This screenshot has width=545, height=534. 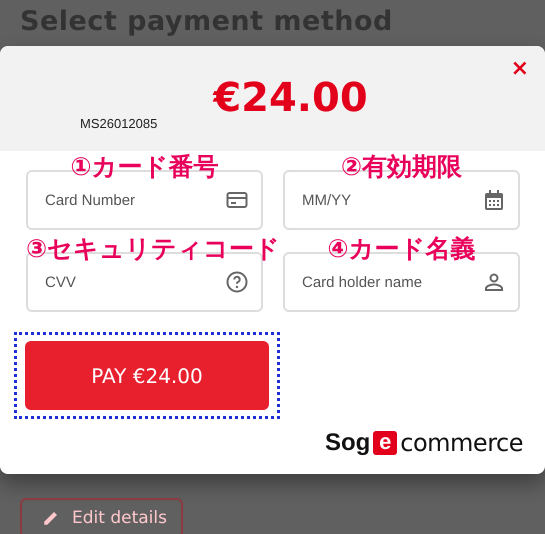 What do you see at coordinates (519, 68) in the screenshot?
I see `close-button: ×` at bounding box center [519, 68].